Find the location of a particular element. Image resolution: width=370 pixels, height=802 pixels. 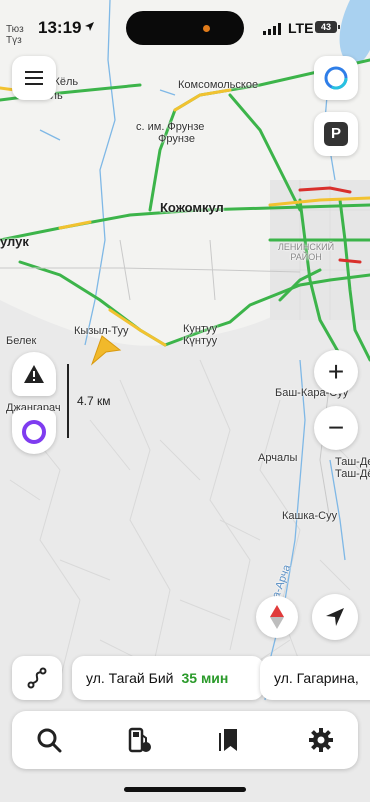

route-eta: 35 мин is located at coordinates (205, 678).